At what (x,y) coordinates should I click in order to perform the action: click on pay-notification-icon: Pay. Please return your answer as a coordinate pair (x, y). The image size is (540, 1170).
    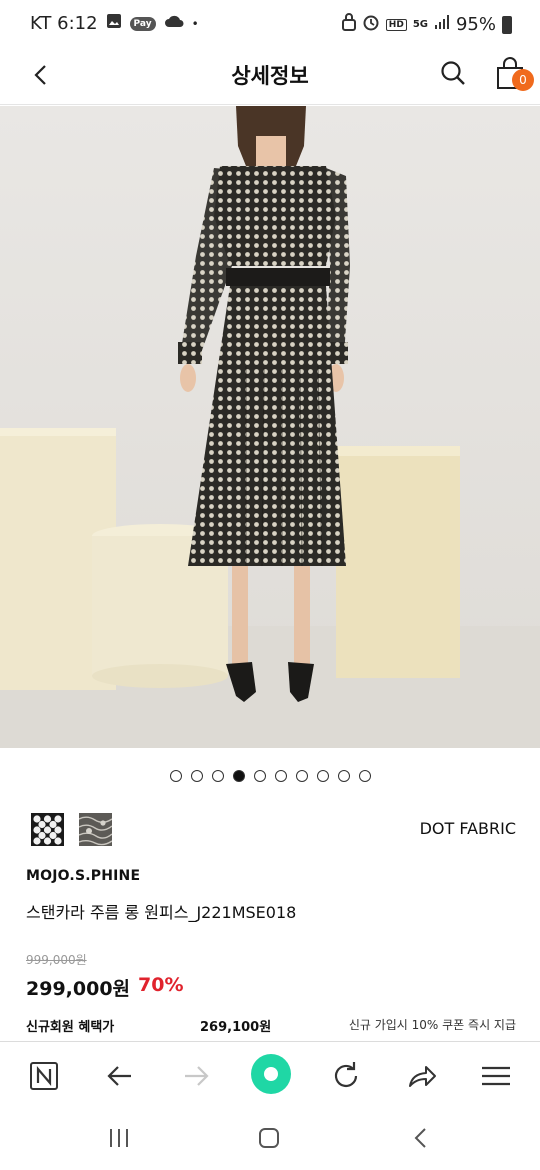
    Looking at the image, I should click on (142, 23).